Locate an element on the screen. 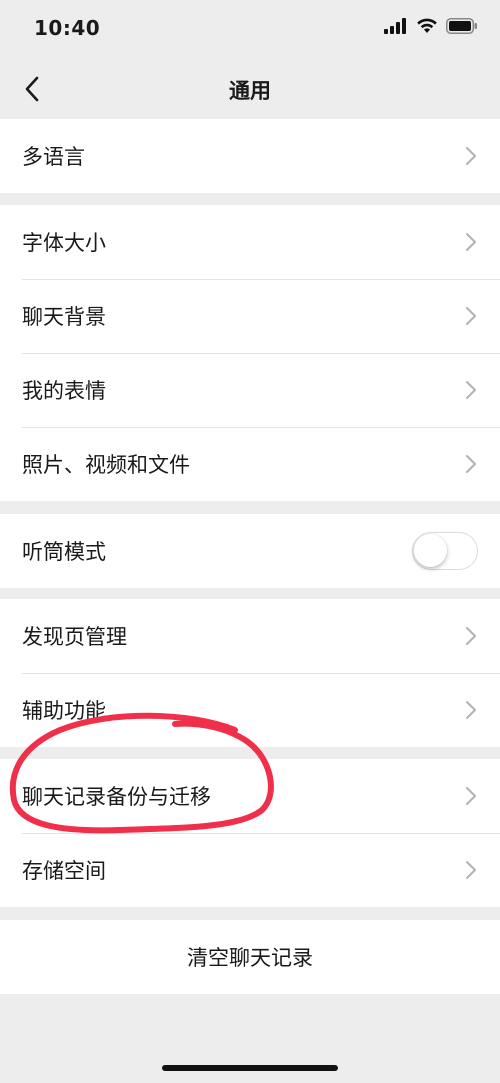 This screenshot has height=1083, width=500. clear-chat-history-button: 清空聊天记录 is located at coordinates (250, 957).